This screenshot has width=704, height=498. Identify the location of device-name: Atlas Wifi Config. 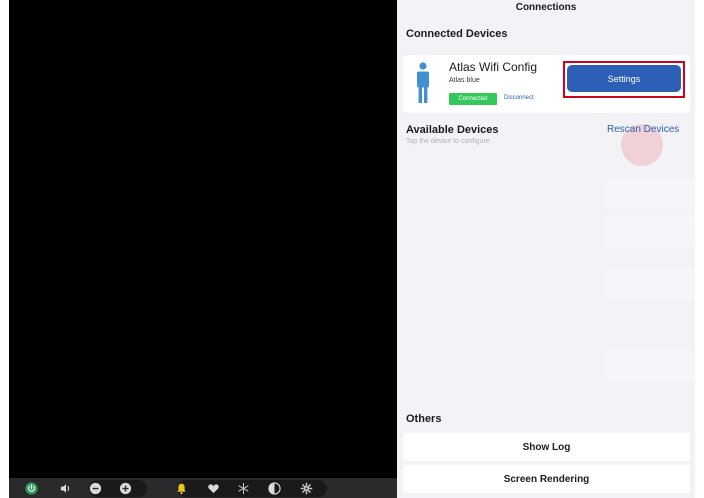
(493, 67).